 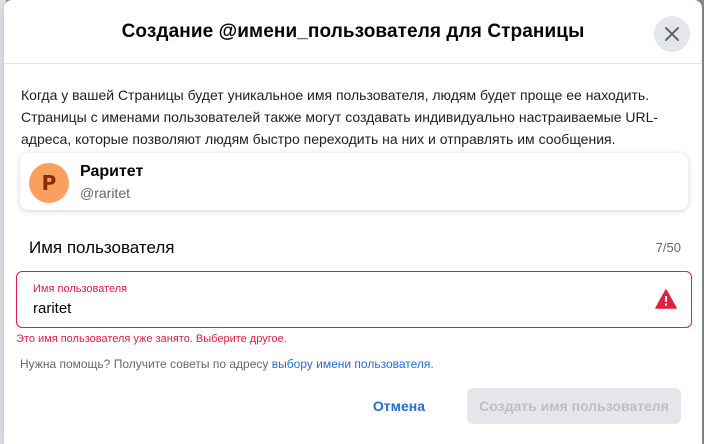 I want to click on username-field: Имя пользователя, so click(x=354, y=299).